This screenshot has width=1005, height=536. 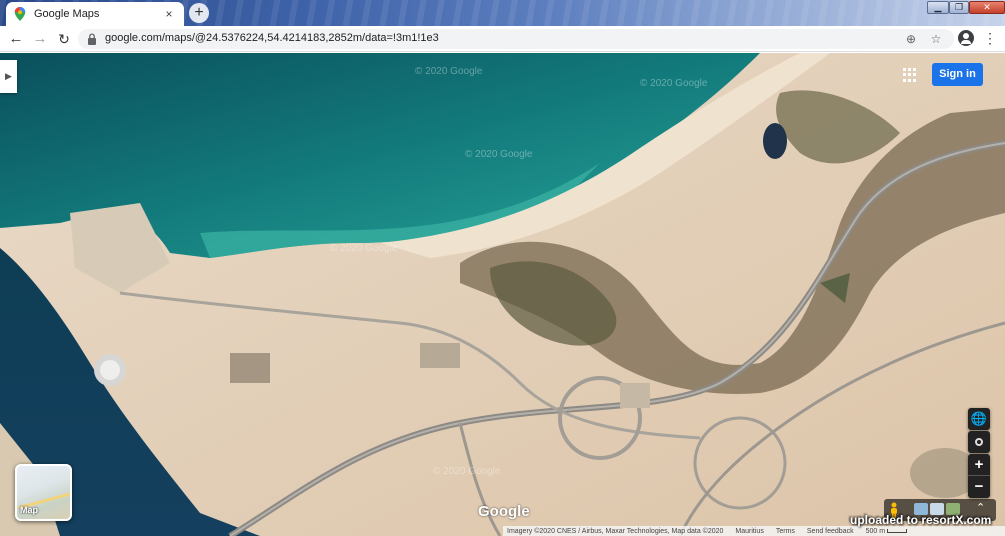 I want to click on new-tab-button: +, so click(x=199, y=13).